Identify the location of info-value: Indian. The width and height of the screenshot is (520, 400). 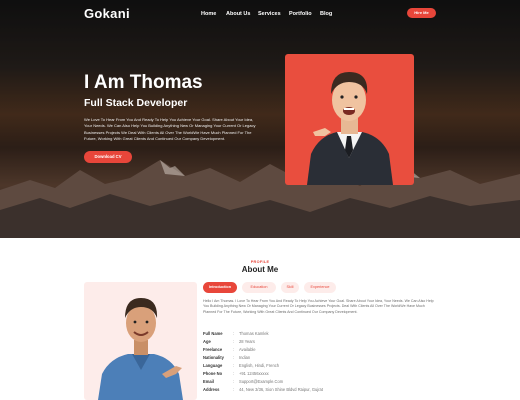
(245, 357).